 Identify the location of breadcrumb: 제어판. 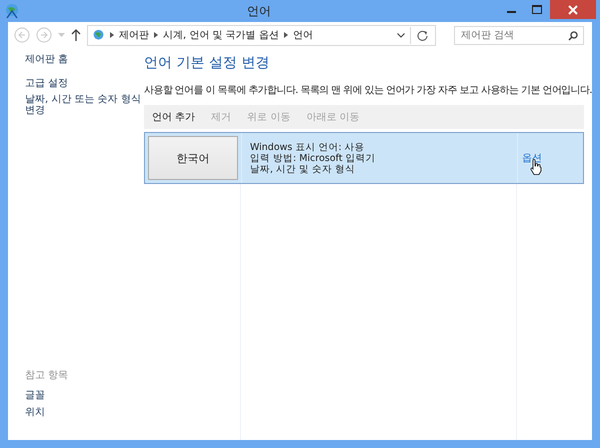
(134, 35).